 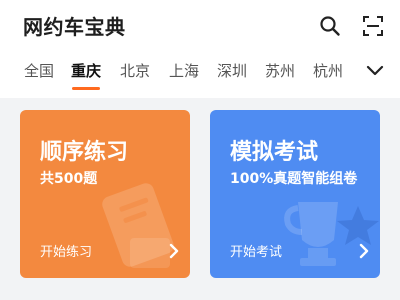 I want to click on tab-quanguo: 全国, so click(x=39, y=70).